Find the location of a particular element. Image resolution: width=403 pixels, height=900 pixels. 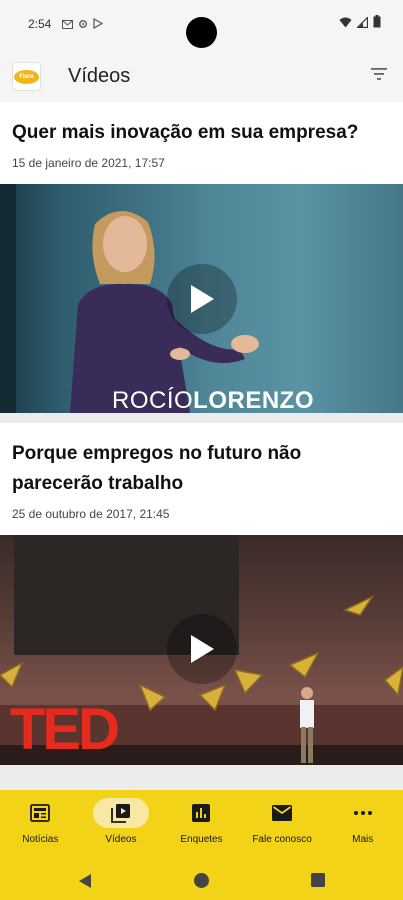

app-bar: Flare Vídeos is located at coordinates (201, 76).